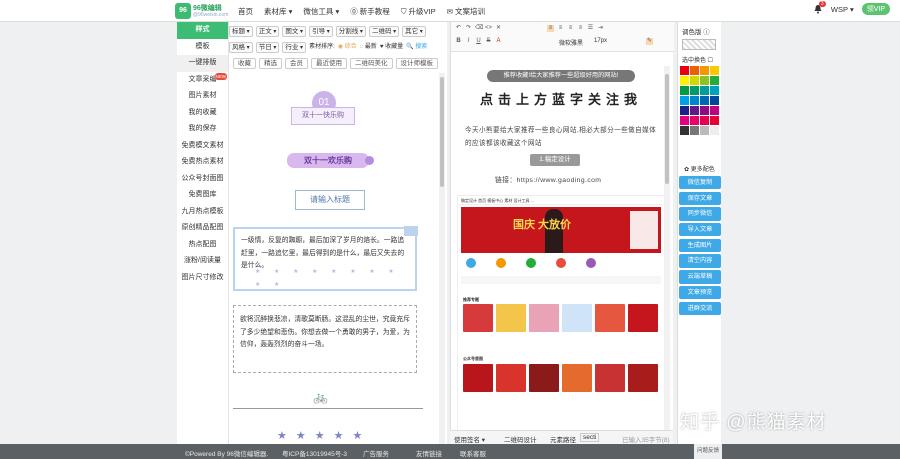 Image resolution: width=900 pixels, height=459 pixels. What do you see at coordinates (321, 31) in the screenshot?
I see `dropdown-guide: 引导` at bounding box center [321, 31].